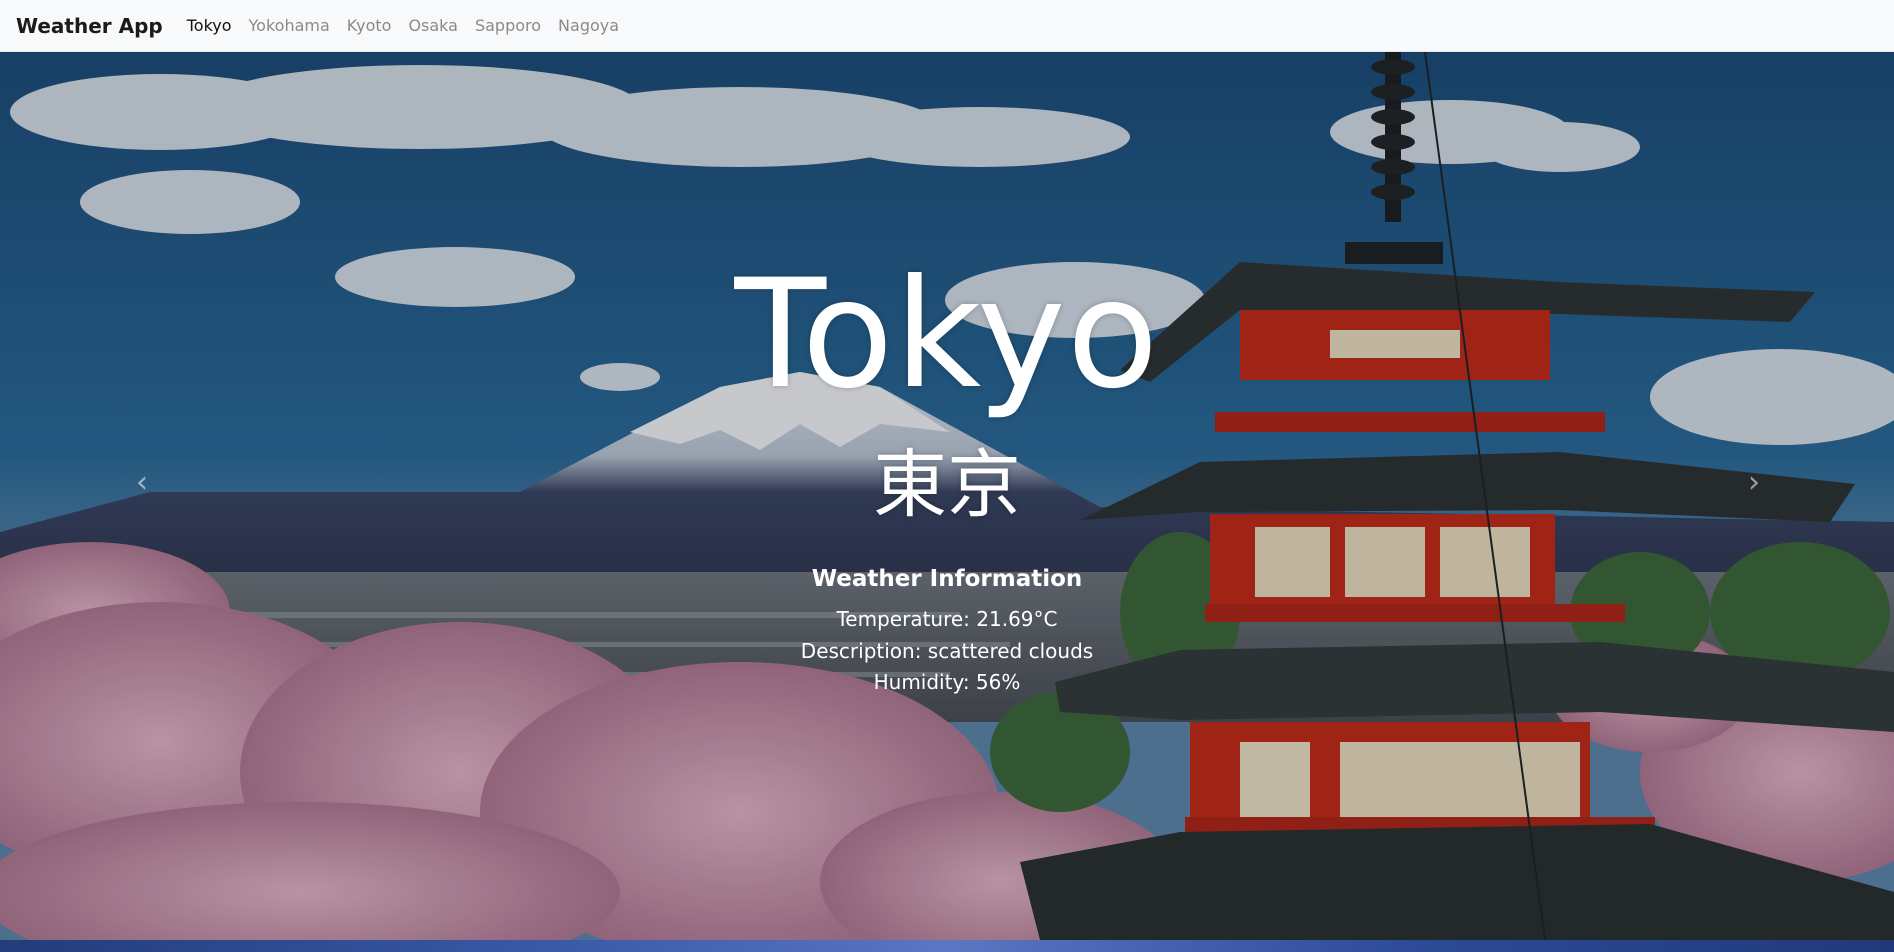 The width and height of the screenshot is (1894, 952). I want to click on nav-link-sapporo: Sapporo, so click(508, 25).